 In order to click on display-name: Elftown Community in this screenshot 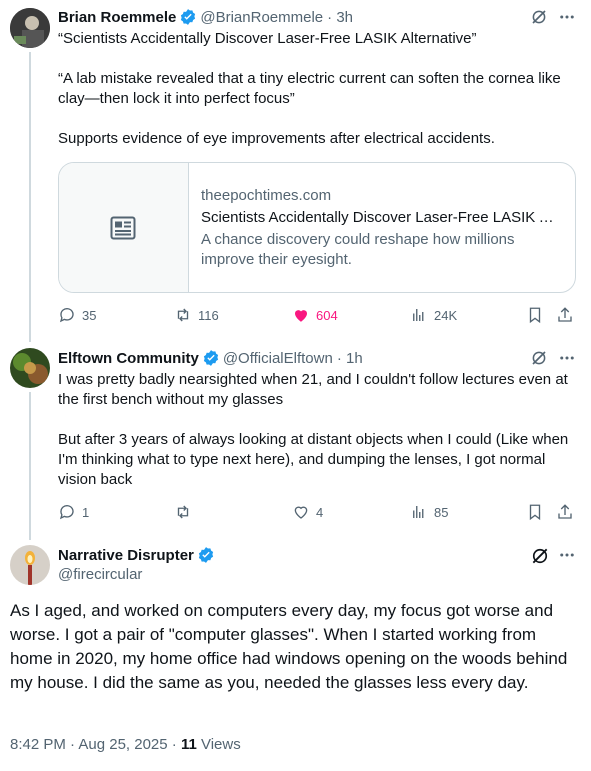, I will do `click(128, 358)`.